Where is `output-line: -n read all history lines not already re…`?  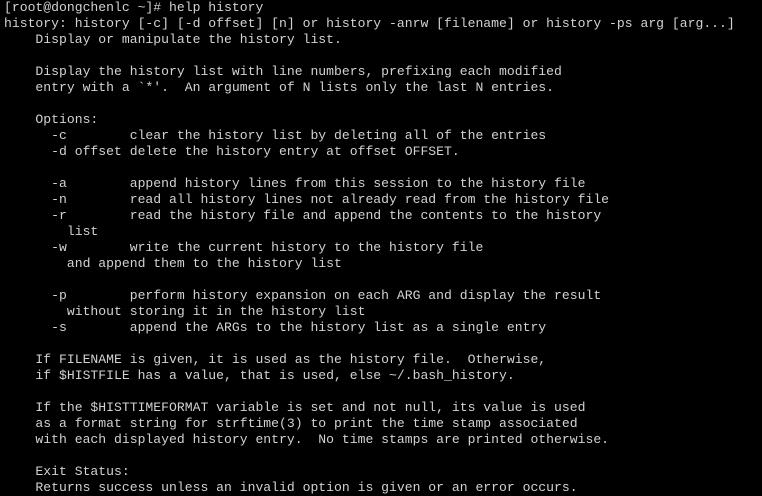 output-line: -n read all history lines not already re… is located at coordinates (307, 199).